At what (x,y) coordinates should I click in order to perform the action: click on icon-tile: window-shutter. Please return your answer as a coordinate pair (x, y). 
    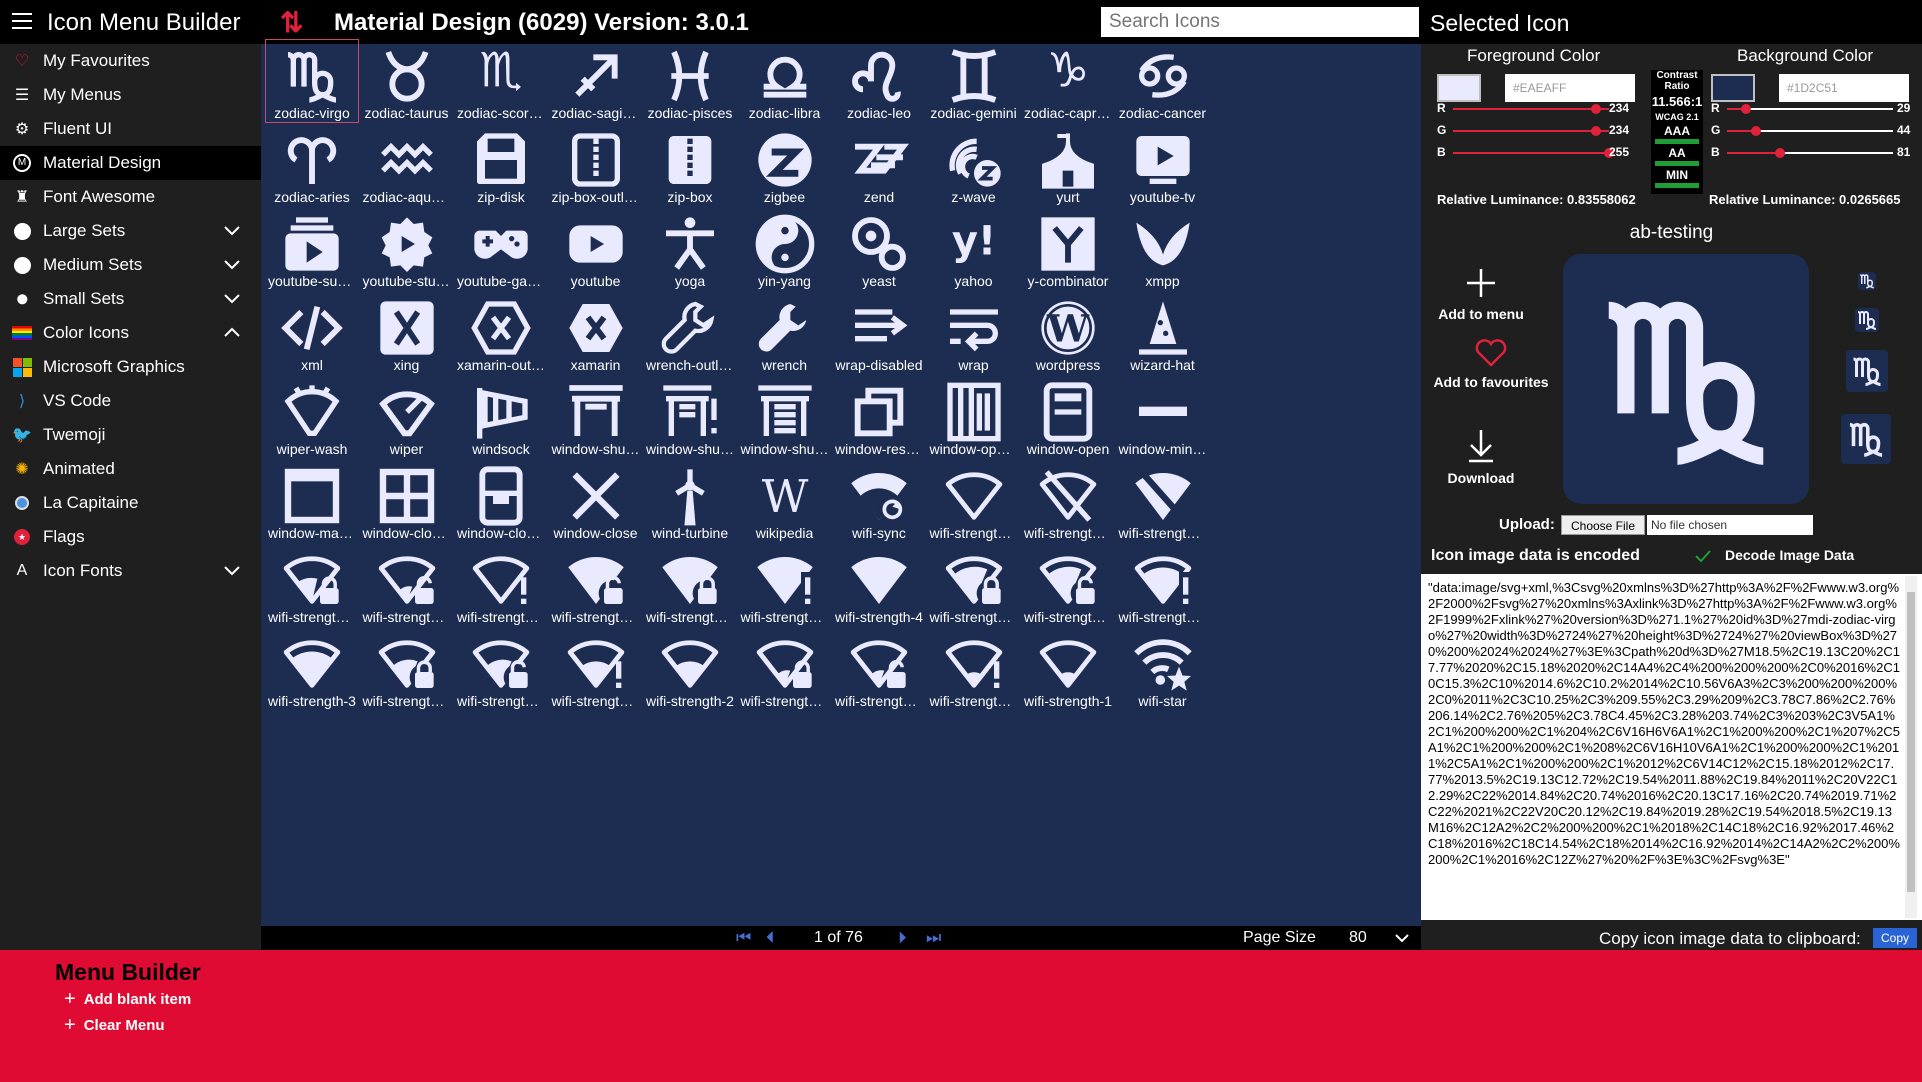
    Looking at the image, I should click on (785, 417).